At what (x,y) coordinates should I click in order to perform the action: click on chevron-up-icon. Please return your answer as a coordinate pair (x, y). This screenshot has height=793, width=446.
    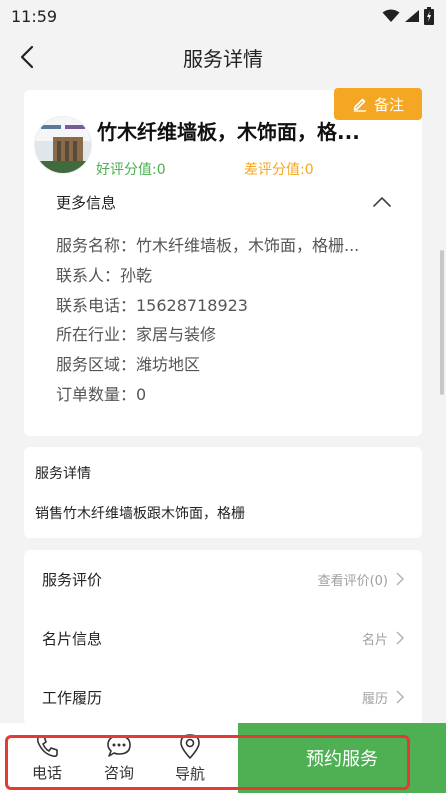
    Looking at the image, I should click on (382, 201).